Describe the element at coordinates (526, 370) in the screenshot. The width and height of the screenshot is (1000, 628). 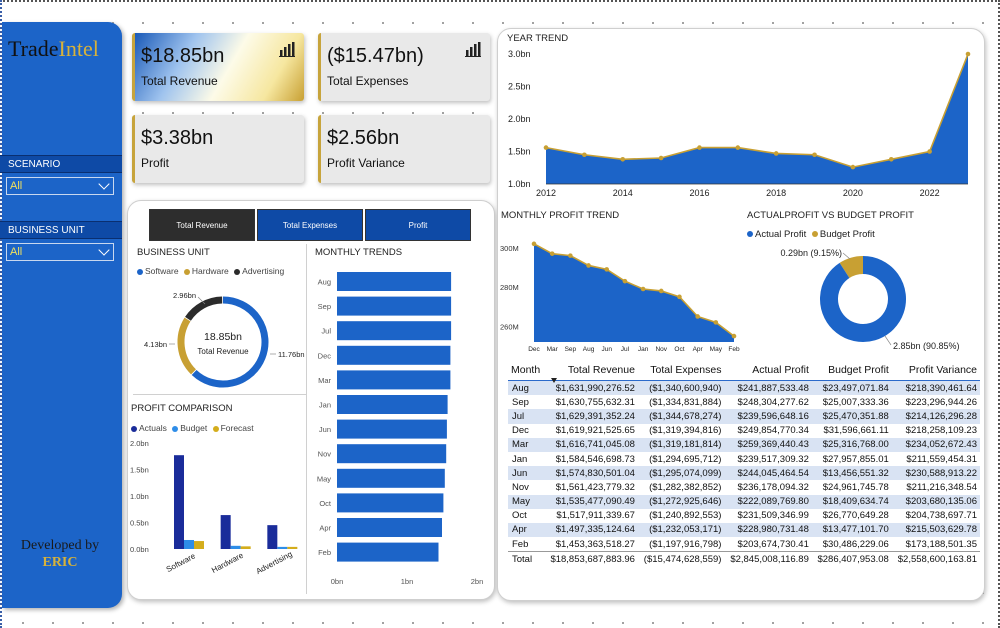
I see `column-header-month: Month` at that location.